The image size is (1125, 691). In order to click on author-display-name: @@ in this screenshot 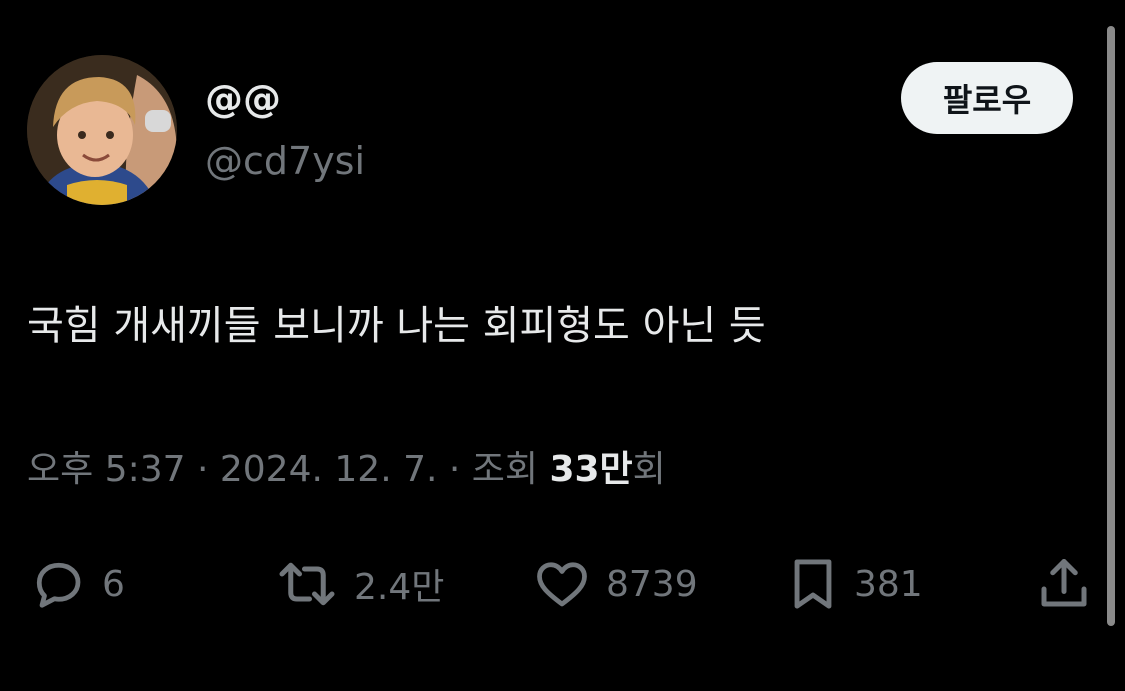, I will do `click(243, 99)`.